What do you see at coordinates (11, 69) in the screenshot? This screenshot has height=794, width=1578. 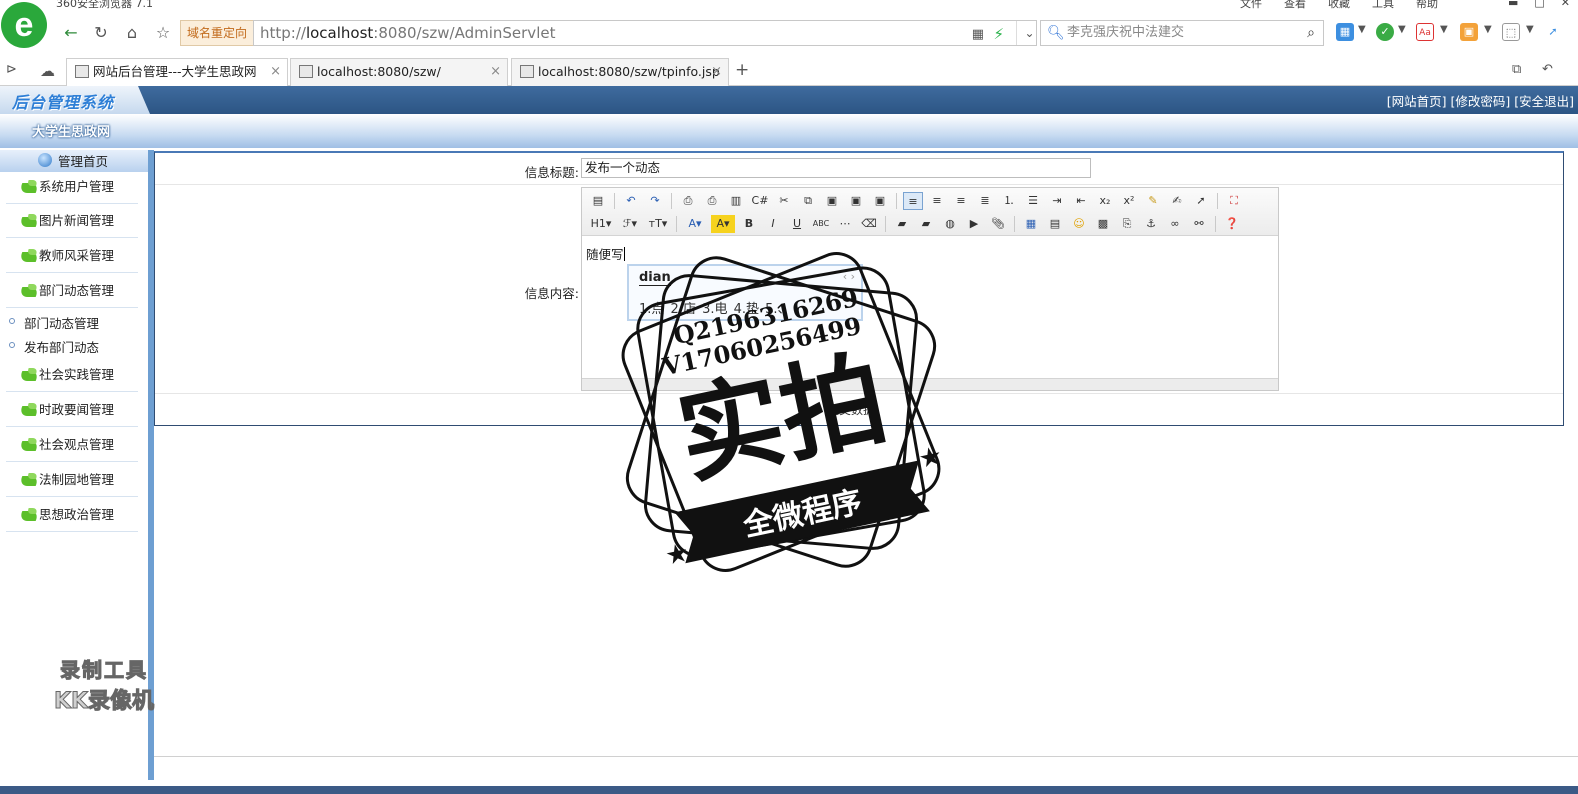 I see `sidebar-toggle-icon: ⊳` at bounding box center [11, 69].